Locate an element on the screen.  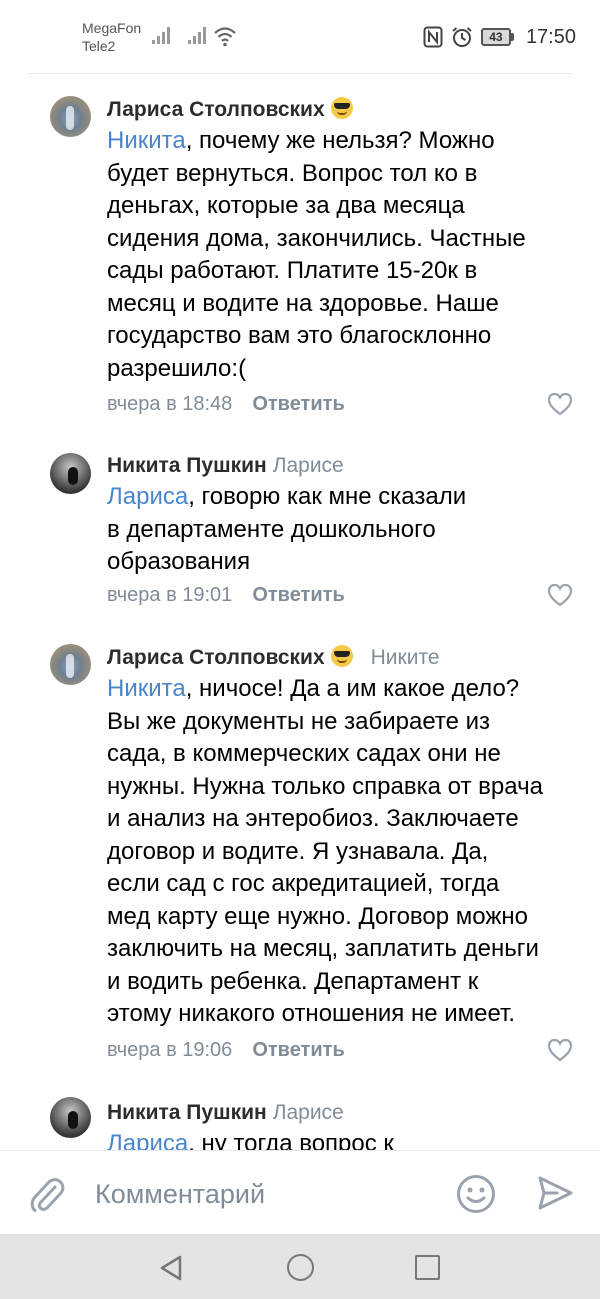
carrier-names: MegaFon Tele2 is located at coordinates (111, 37).